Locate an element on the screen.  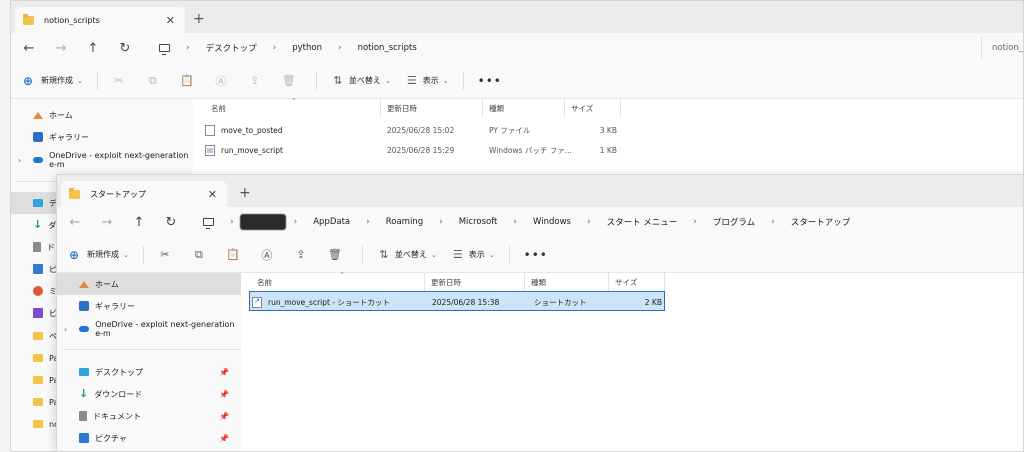
search-box: notion_ is located at coordinates (1002, 48).